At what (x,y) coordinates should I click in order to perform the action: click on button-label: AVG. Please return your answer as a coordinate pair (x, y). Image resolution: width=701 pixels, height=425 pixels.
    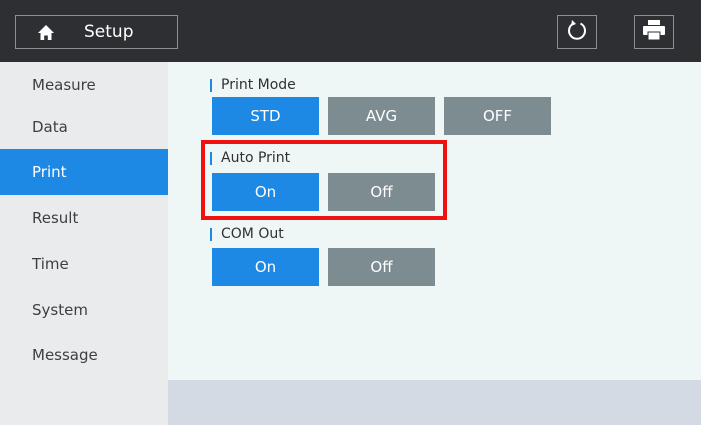
    Looking at the image, I should click on (381, 116).